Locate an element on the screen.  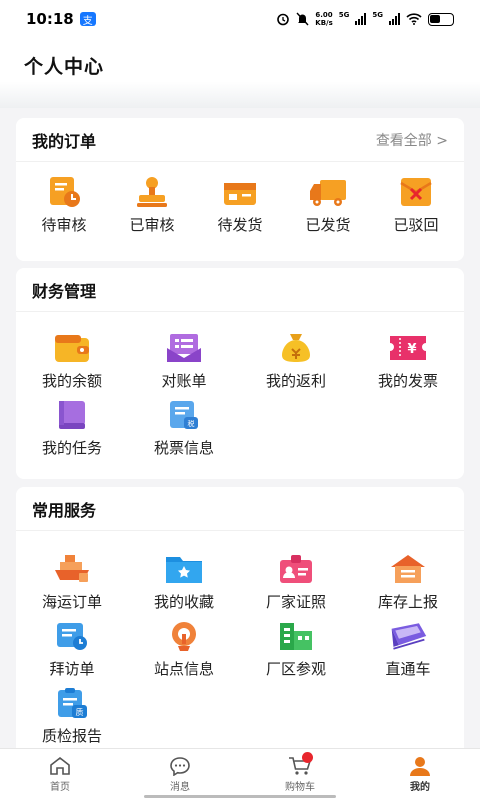
battery-icon is located at coordinates (441, 19).